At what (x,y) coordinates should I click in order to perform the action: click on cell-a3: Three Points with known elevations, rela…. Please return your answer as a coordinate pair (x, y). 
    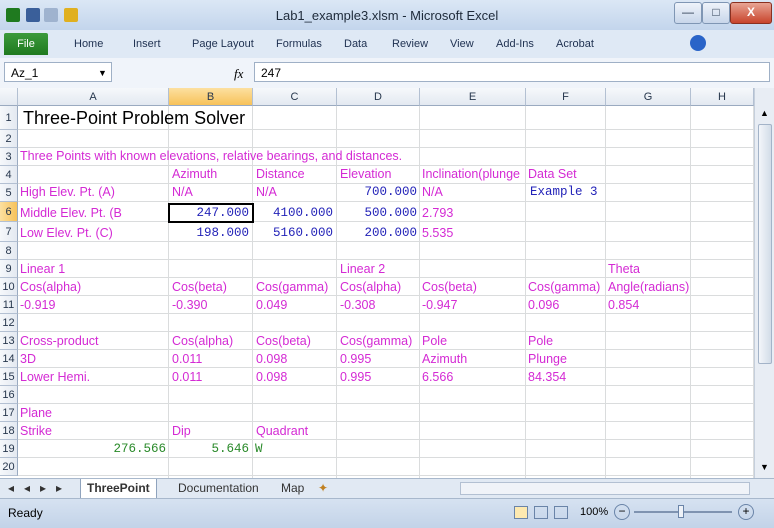
    Looking at the image, I should click on (211, 156).